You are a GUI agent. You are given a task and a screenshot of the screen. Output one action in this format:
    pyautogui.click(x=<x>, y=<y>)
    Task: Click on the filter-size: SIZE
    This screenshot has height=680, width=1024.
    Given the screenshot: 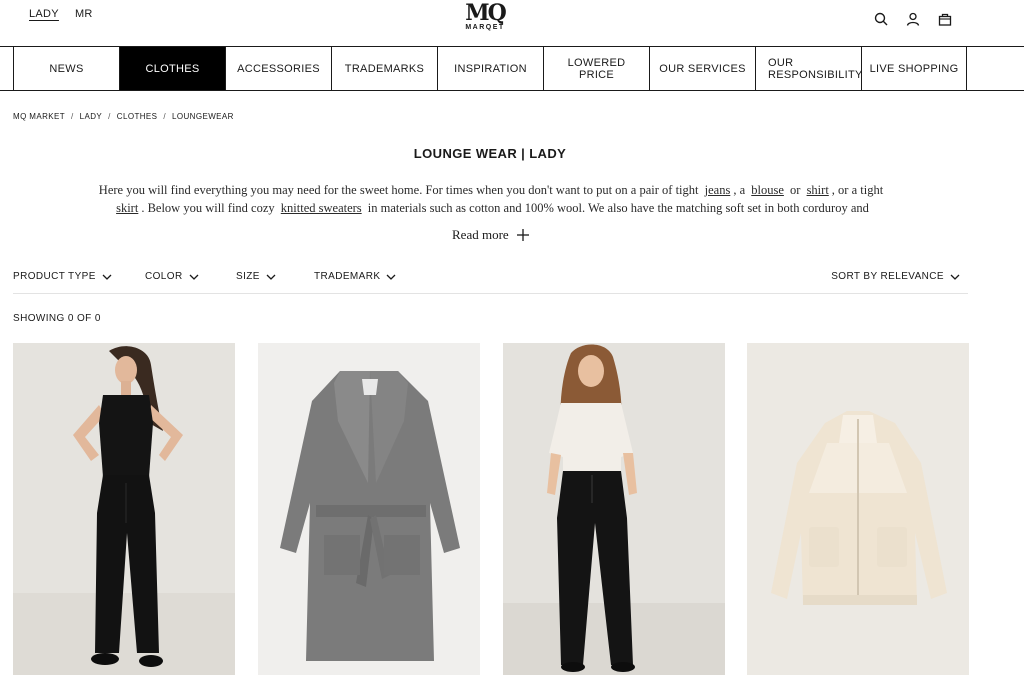 What is the action you would take?
    pyautogui.click(x=256, y=276)
    